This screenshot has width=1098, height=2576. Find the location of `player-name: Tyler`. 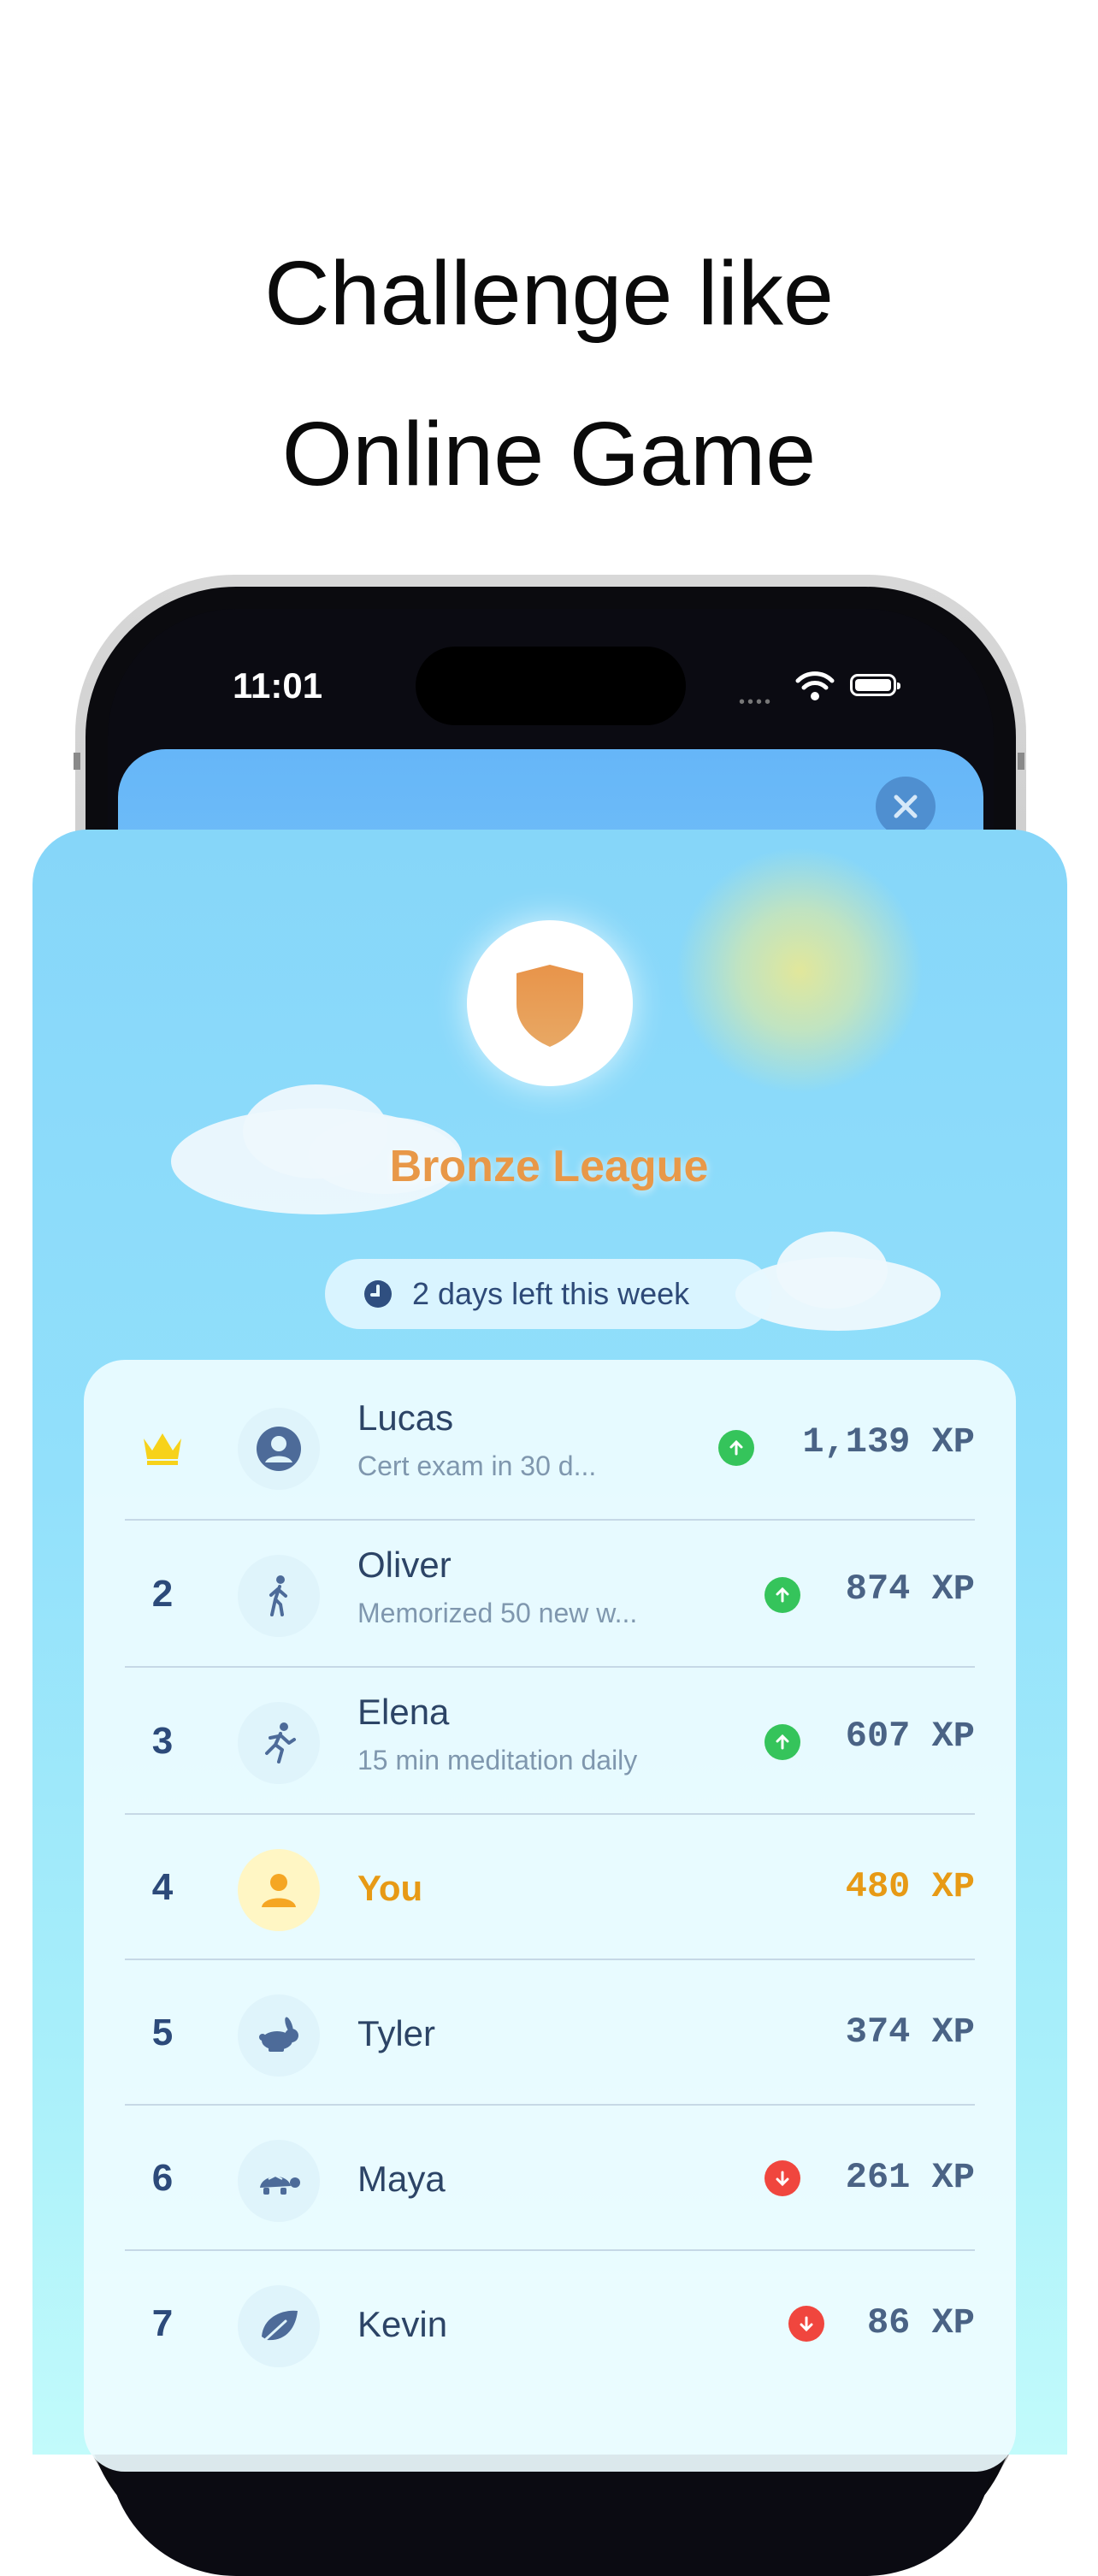

player-name: Tyler is located at coordinates (396, 2033).